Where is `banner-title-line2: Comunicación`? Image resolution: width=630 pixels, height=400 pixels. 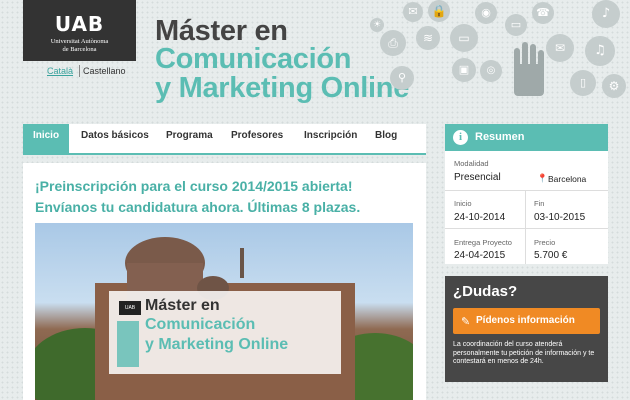
banner-title-line2: Comunicación is located at coordinates (200, 324).